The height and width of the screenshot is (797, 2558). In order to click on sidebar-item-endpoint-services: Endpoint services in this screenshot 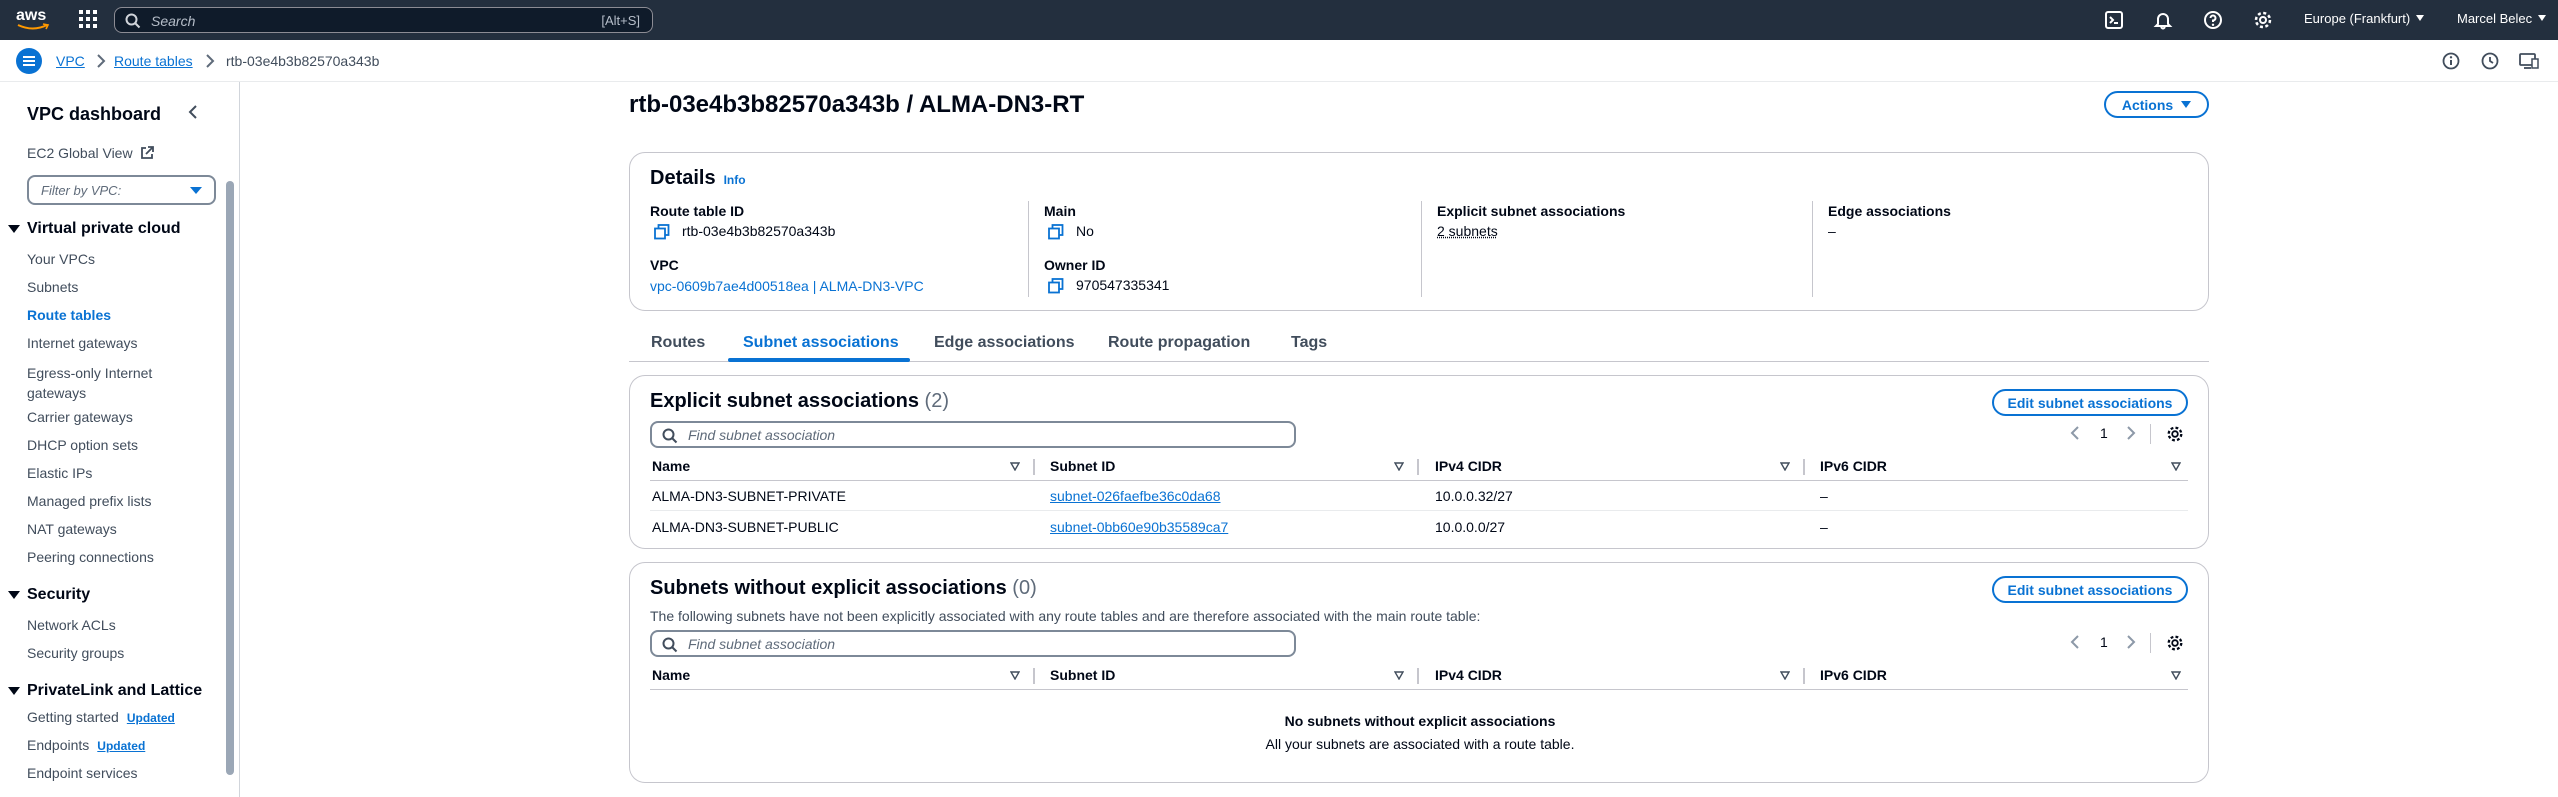, I will do `click(82, 773)`.